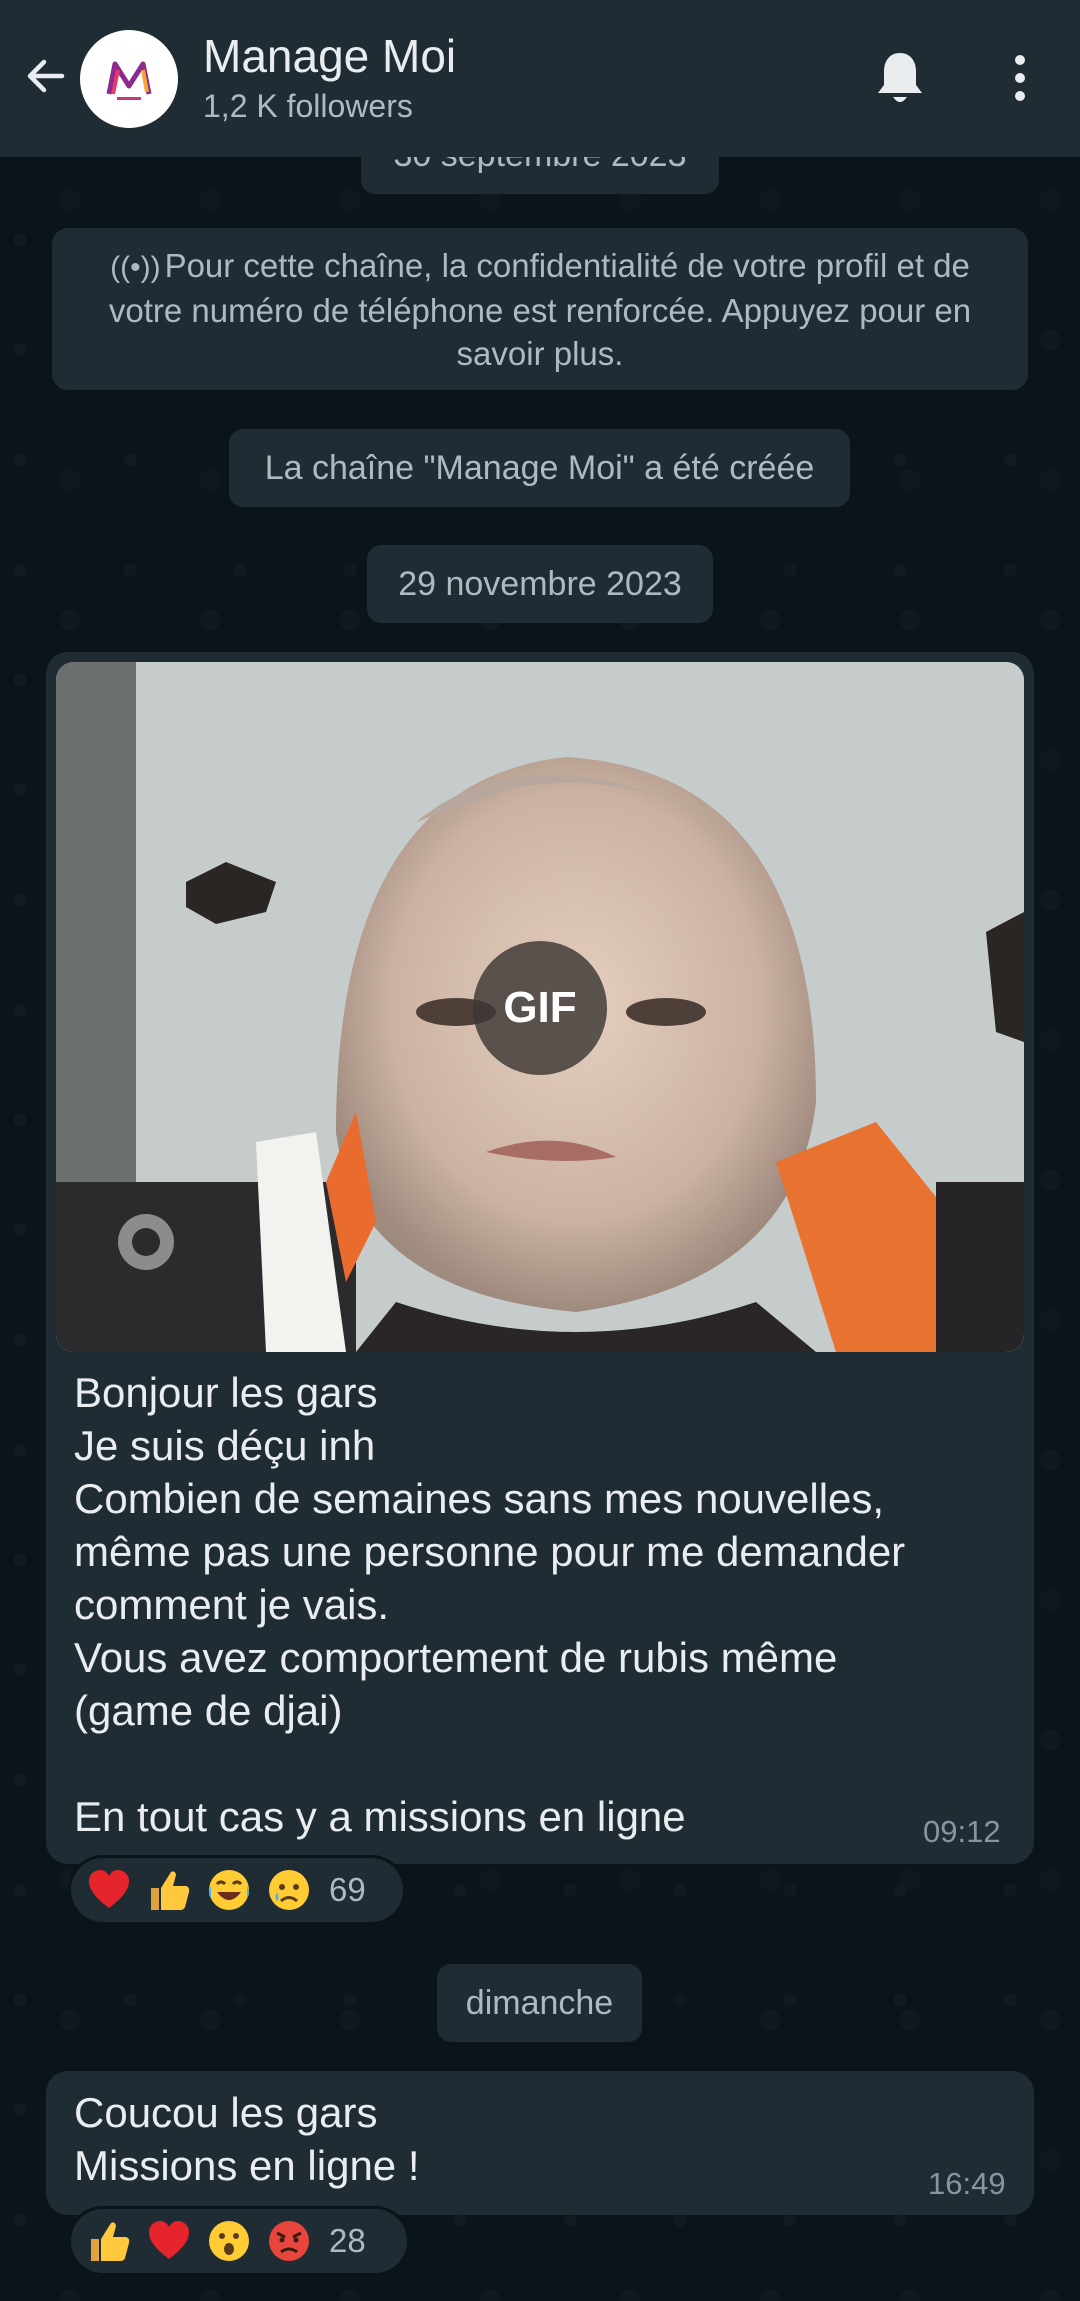  I want to click on channel-info: Manage Moi 1,2 K followers, so click(329, 76).